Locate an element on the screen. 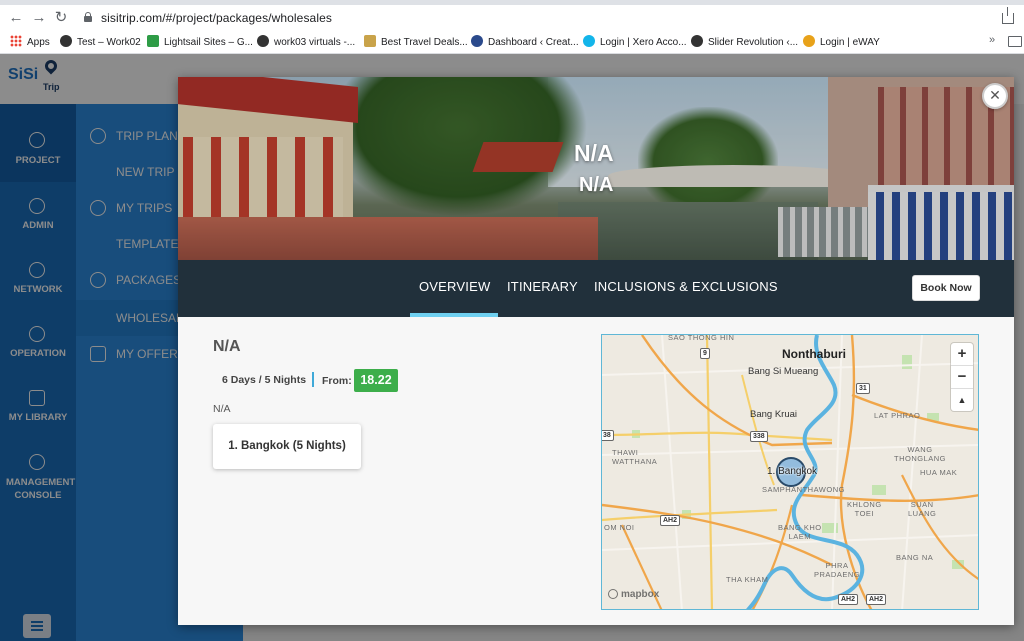 The height and width of the screenshot is (641, 1024). price-label: From: is located at coordinates (337, 381).